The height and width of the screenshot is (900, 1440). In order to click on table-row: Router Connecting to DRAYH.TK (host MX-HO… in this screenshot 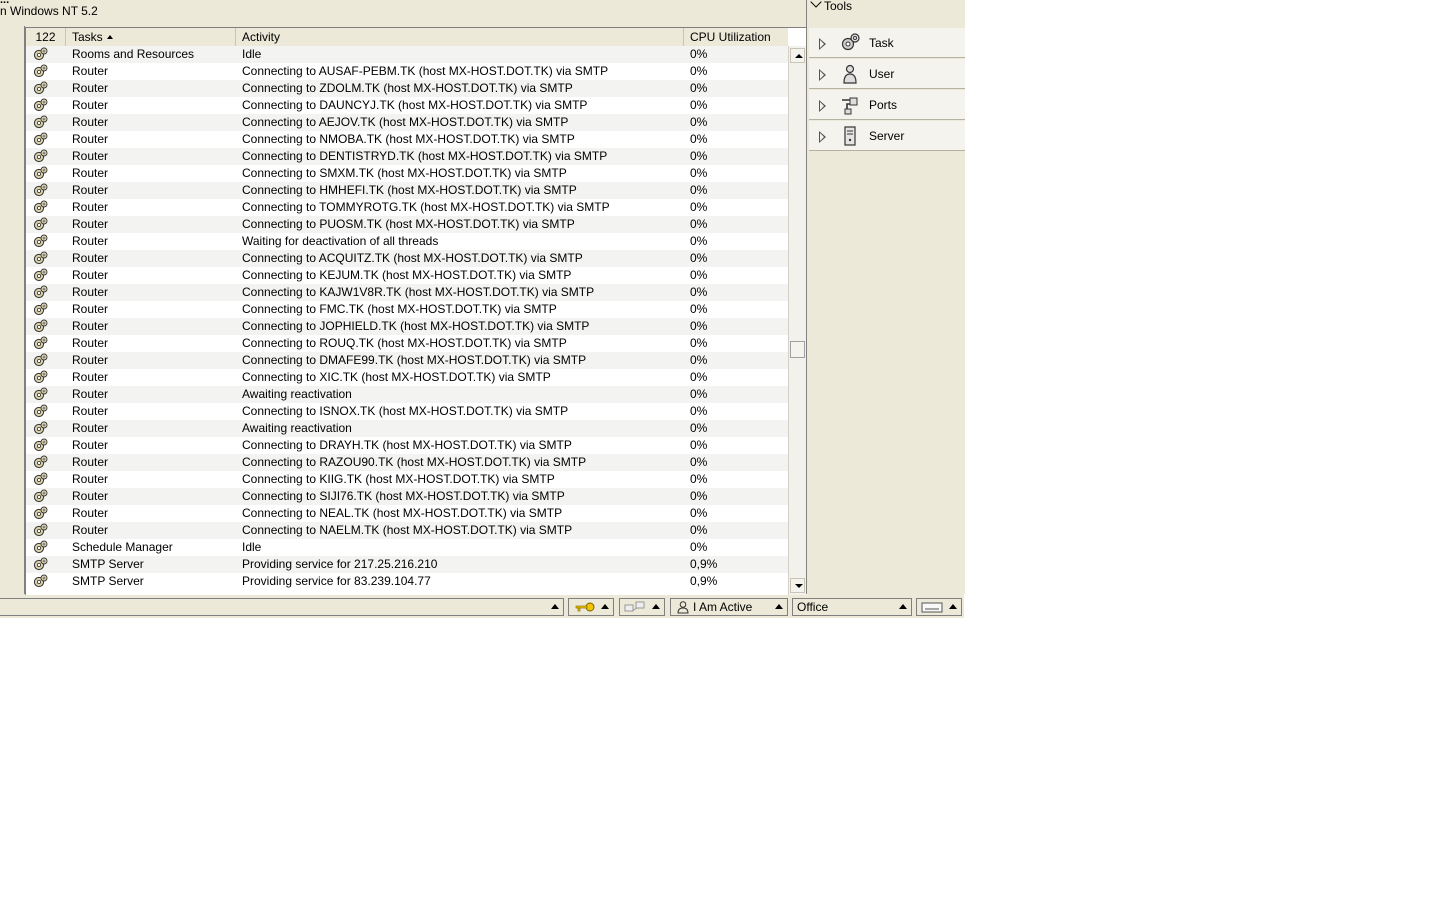, I will do `click(407, 445)`.